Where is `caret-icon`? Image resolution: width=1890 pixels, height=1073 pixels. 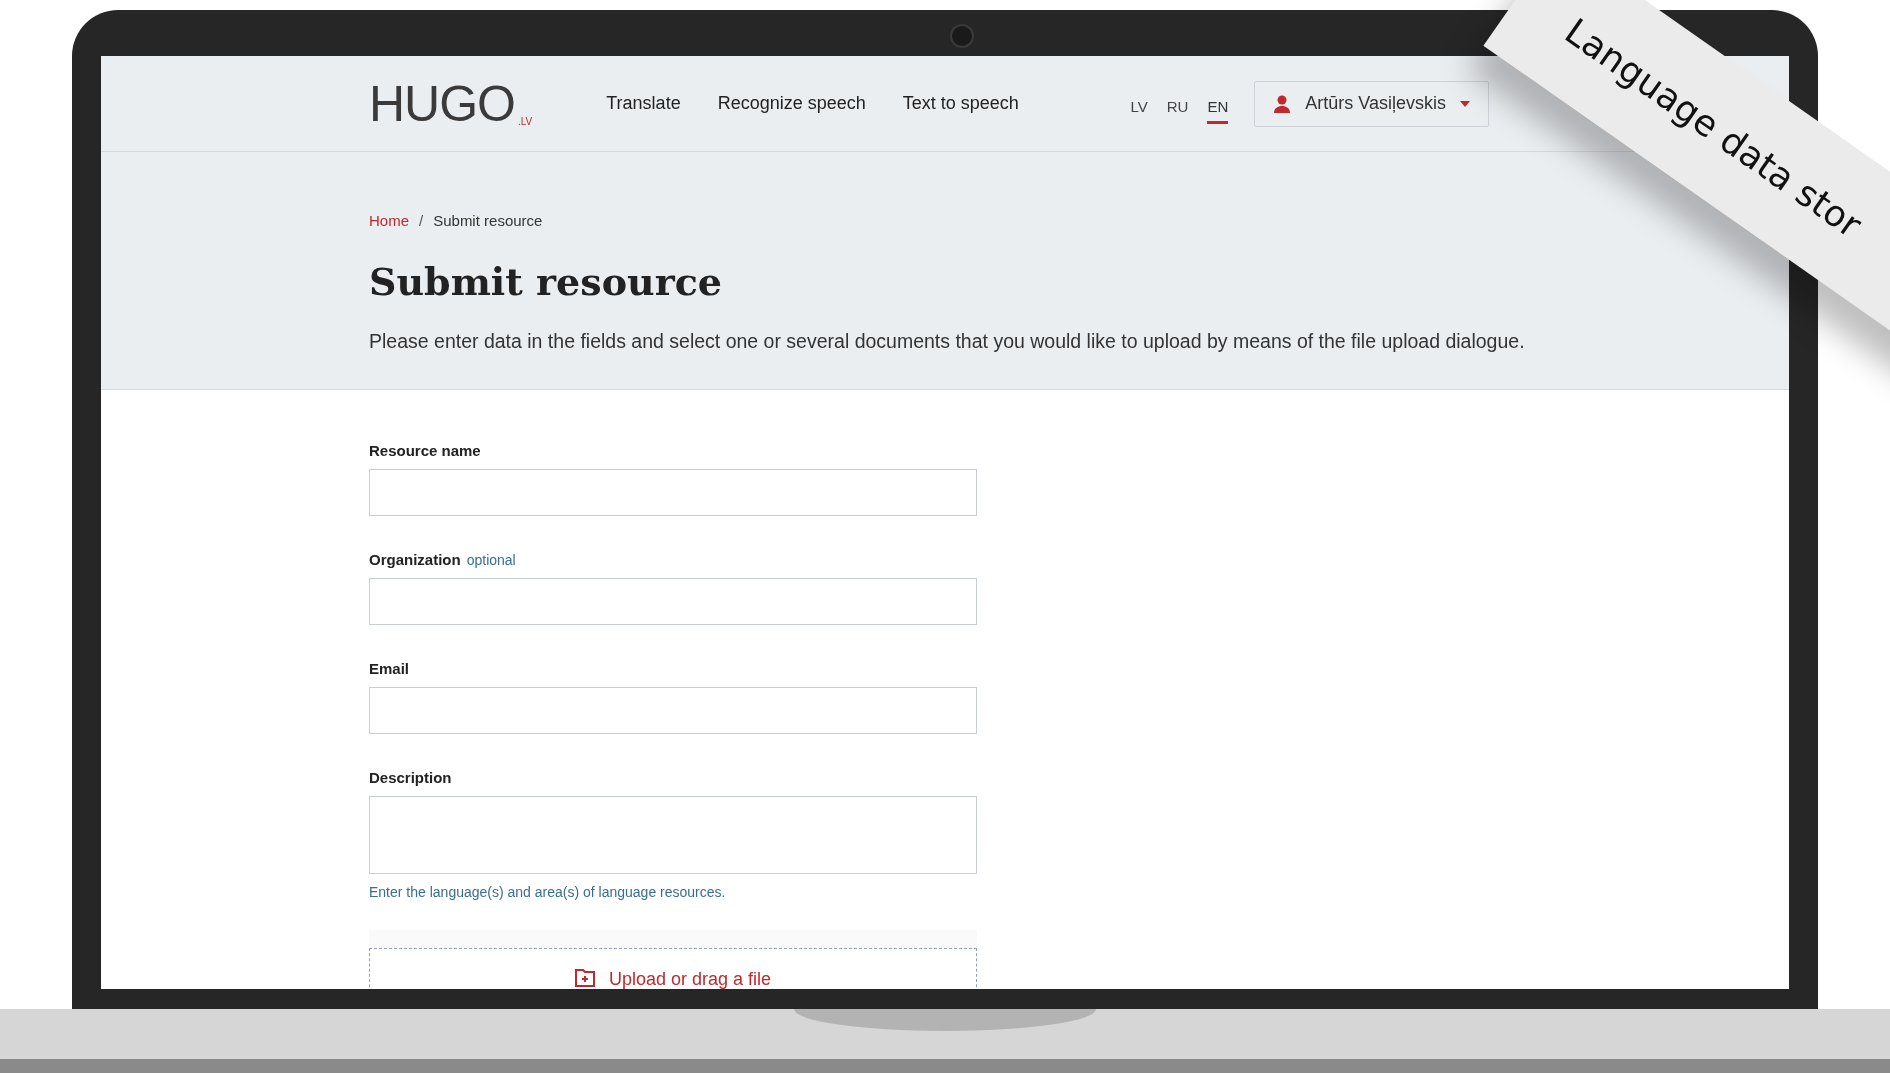 caret-icon is located at coordinates (1465, 103).